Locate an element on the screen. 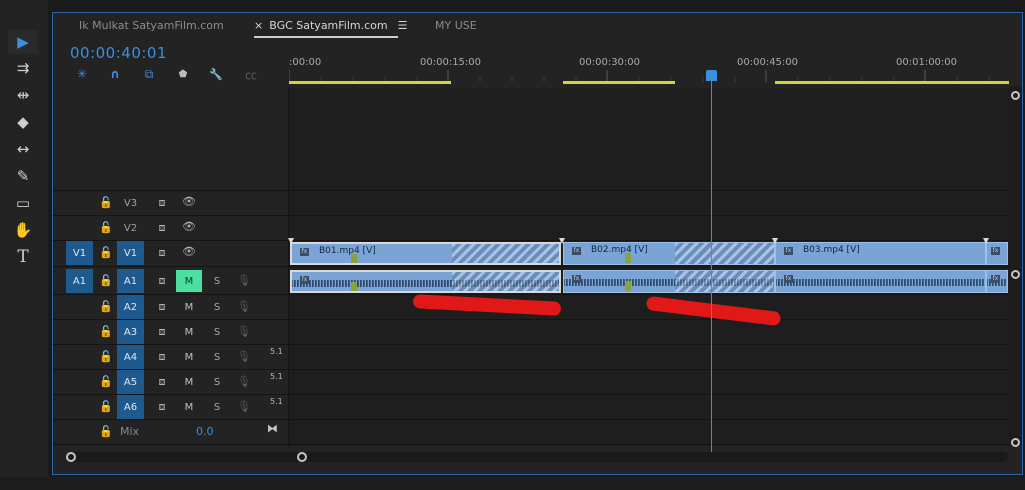 The height and width of the screenshot is (490, 1025). captions-toggle: ㏄ is located at coordinates (251, 74).